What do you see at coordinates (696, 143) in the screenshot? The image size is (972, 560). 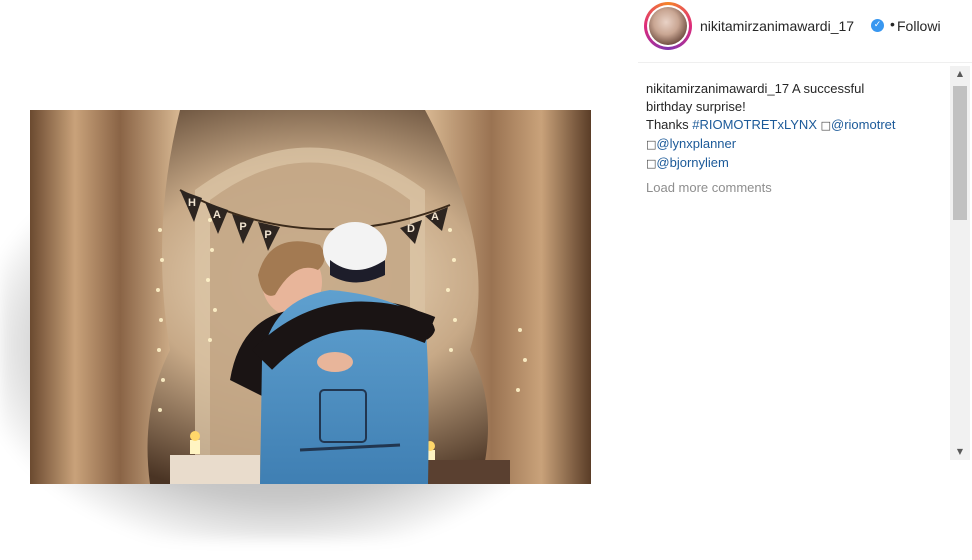 I see `mention-lynxplanner-link: @lynxplanner` at bounding box center [696, 143].